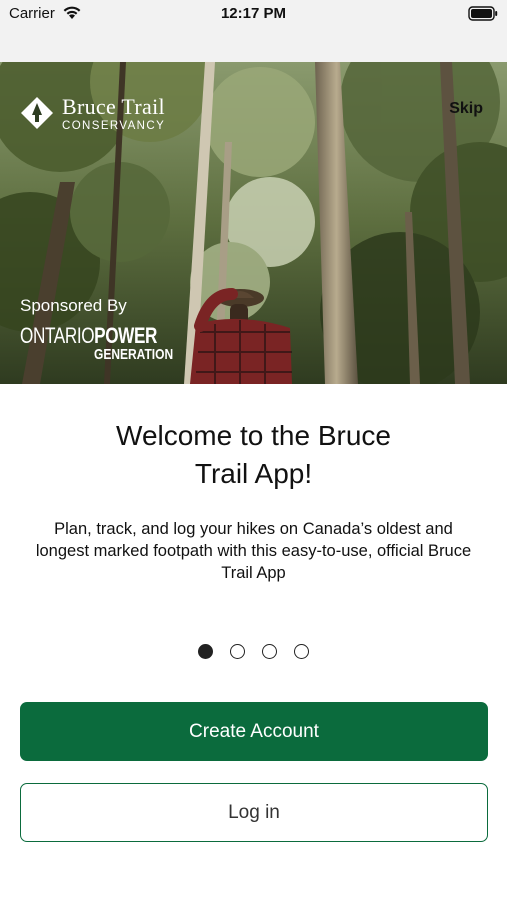  Describe the element at coordinates (253, 435) in the screenshot. I see `welcome-title-line-1: Welcome to the Bruce` at that location.